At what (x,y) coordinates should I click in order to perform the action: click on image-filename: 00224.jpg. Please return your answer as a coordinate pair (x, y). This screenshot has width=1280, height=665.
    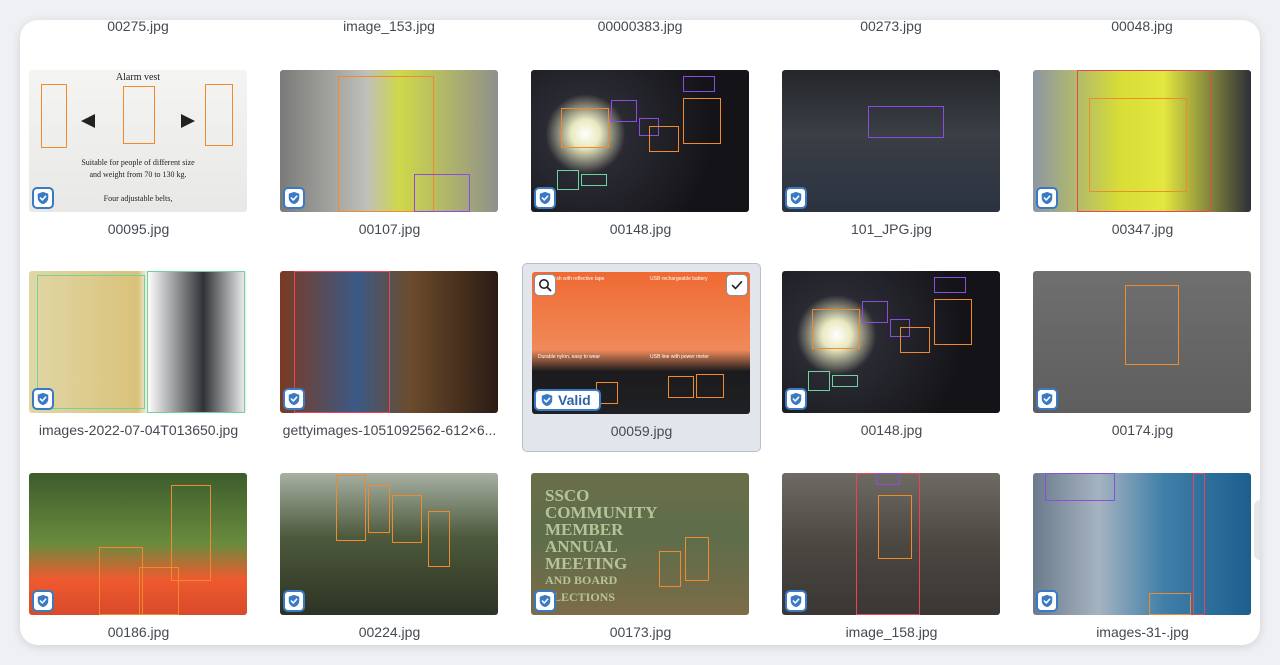
    Looking at the image, I should click on (389, 632).